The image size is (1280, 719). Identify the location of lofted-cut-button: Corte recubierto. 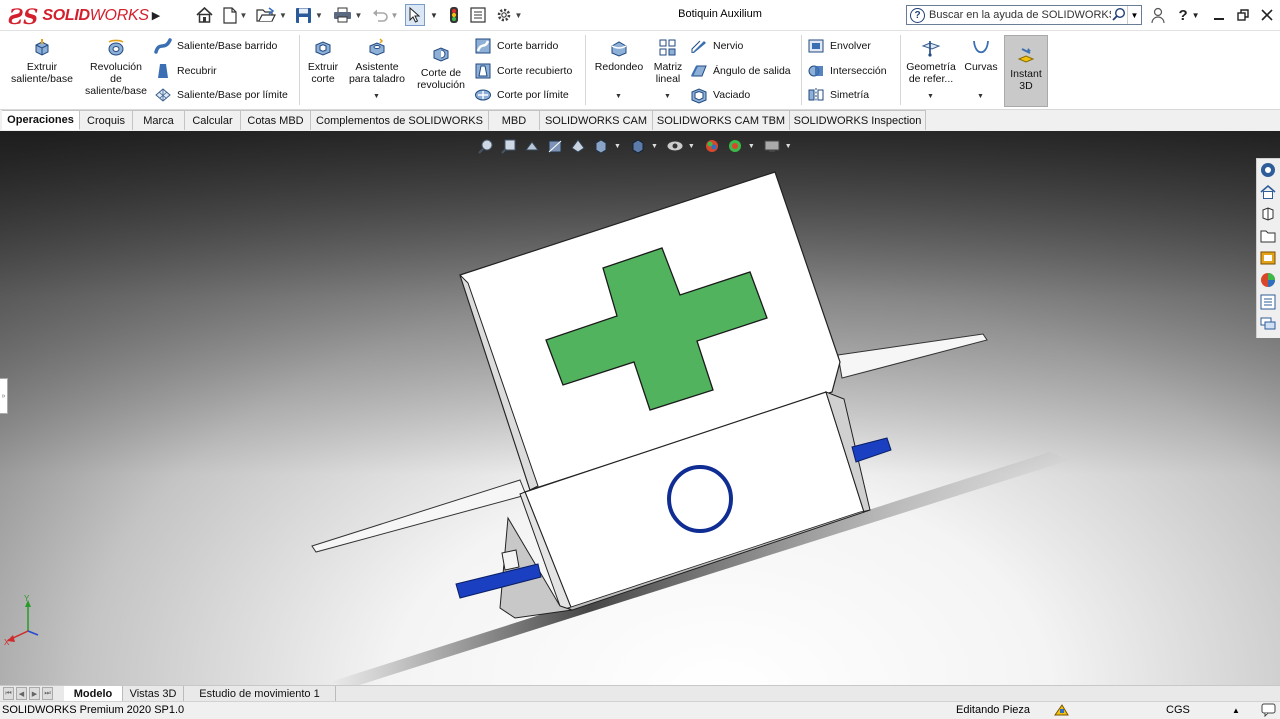
(523, 71).